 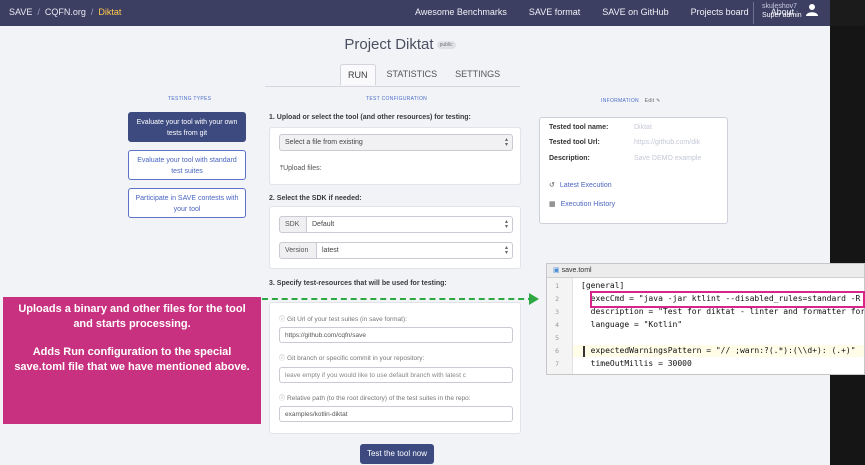 I want to click on breadcrumb: SAVE / CQFN.org / Diktat, so click(x=65, y=12).